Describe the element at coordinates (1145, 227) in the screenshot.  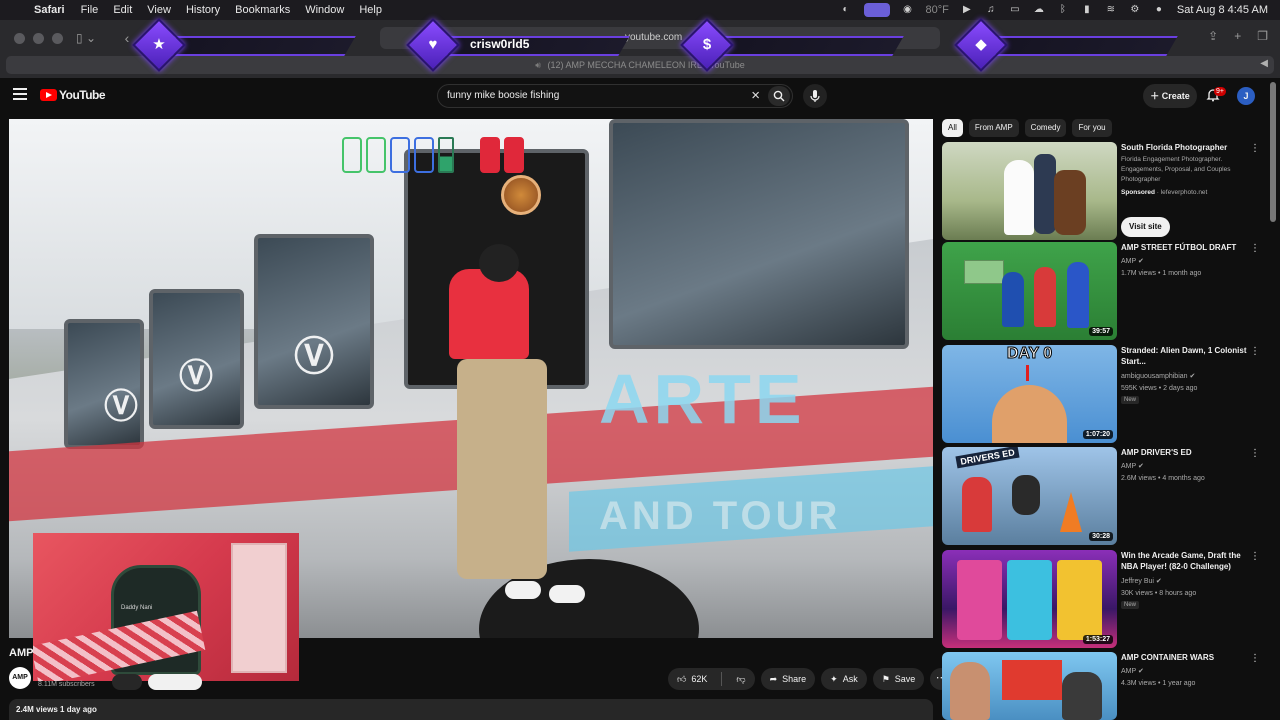
I see `visit-site-button: Visit site` at that location.